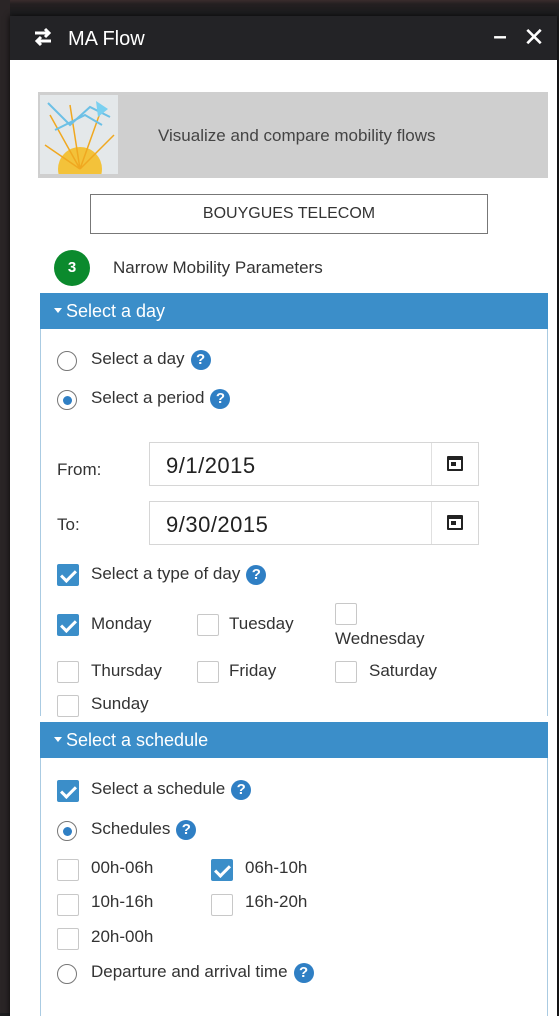 This screenshot has width=559, height=1016. What do you see at coordinates (131, 828) in the screenshot?
I see `schedules-label: Schedules` at bounding box center [131, 828].